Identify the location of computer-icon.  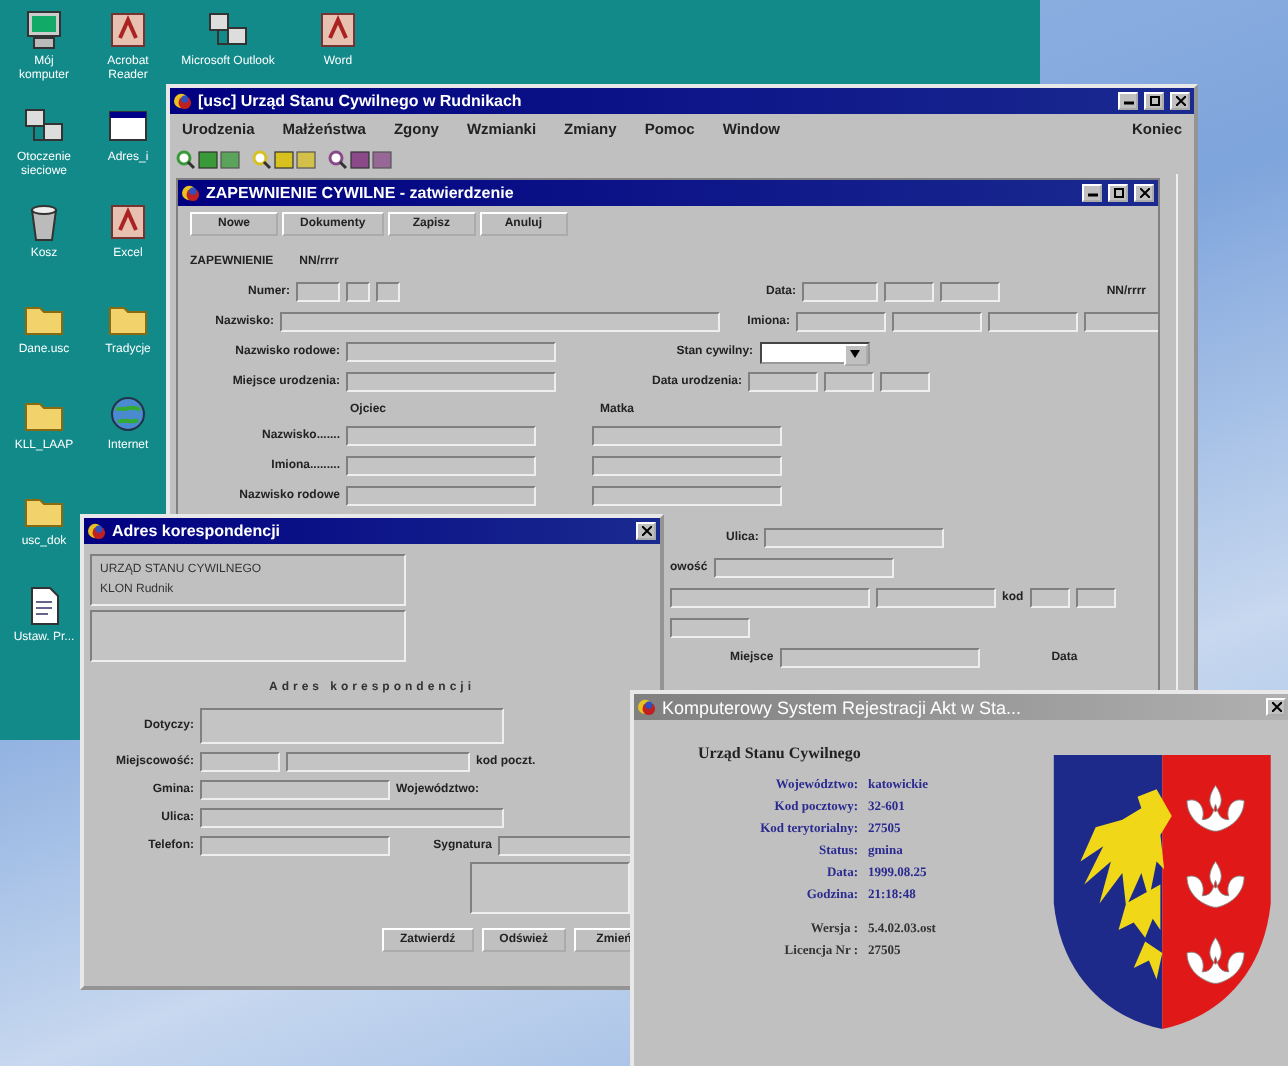
(44, 30).